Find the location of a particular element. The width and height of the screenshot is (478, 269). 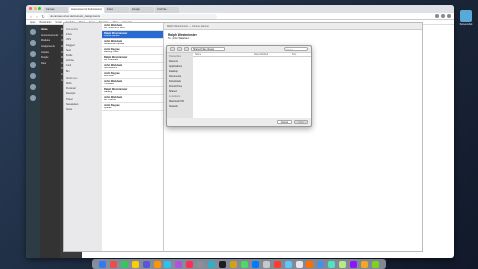

size-column: Size is located at coordinates (300, 54).